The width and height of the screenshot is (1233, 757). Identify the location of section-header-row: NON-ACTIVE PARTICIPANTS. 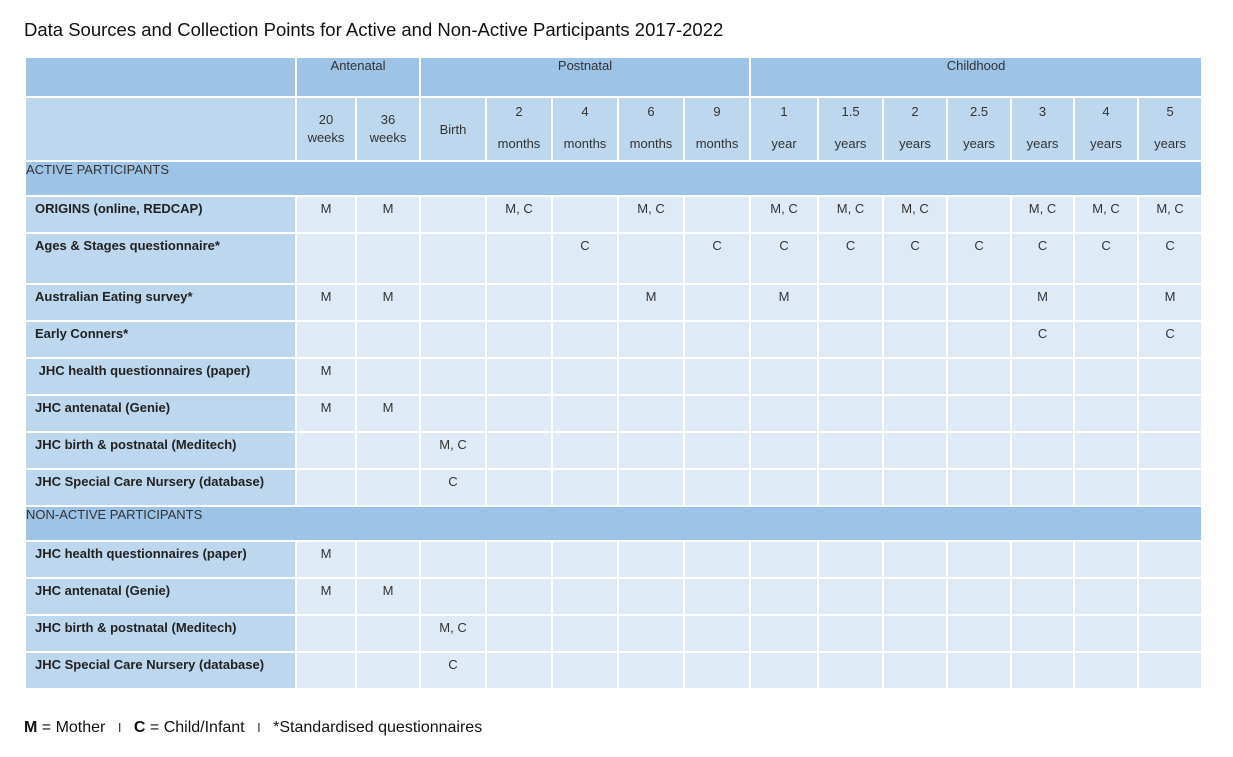
(613, 523).